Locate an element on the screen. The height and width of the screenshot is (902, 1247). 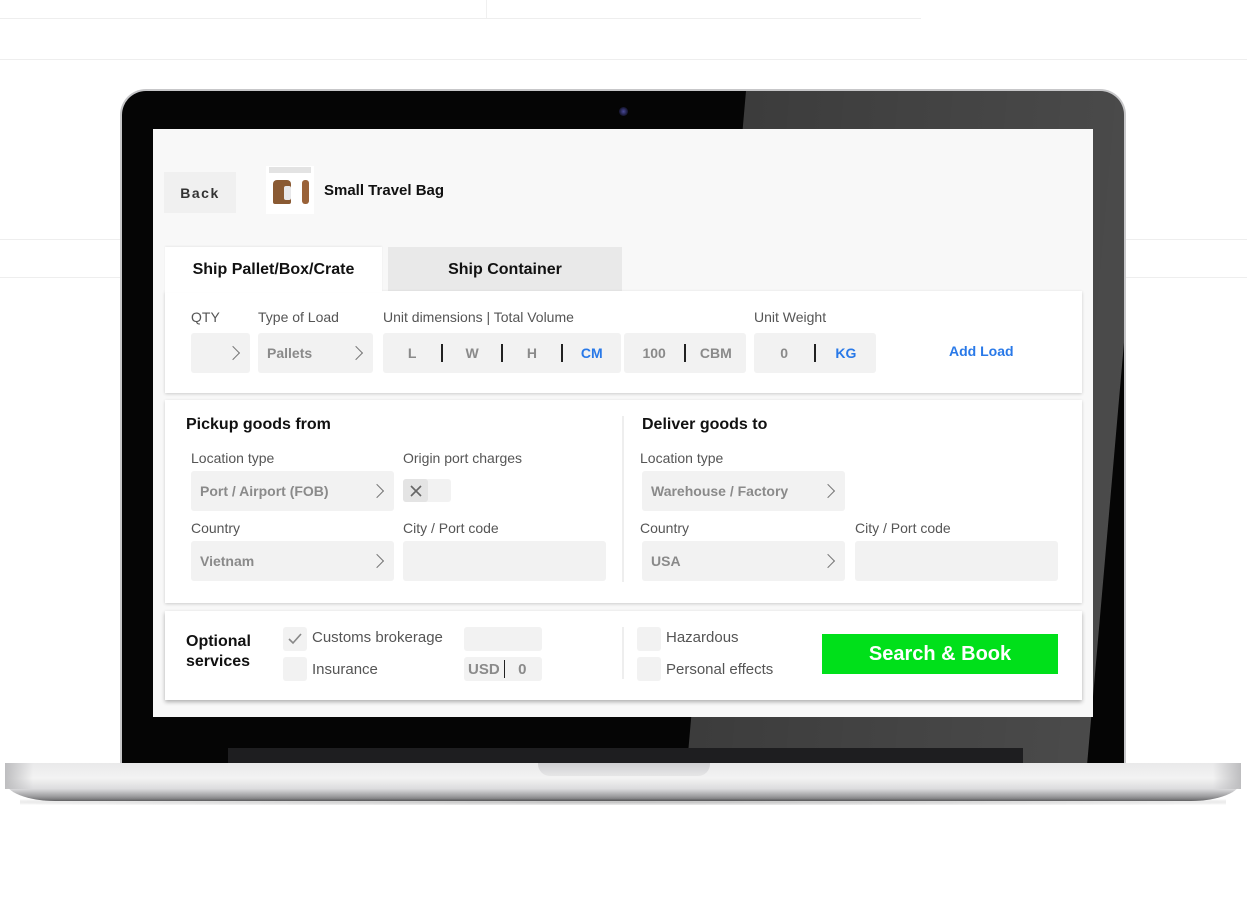
qty-label: QTY is located at coordinates (205, 317).